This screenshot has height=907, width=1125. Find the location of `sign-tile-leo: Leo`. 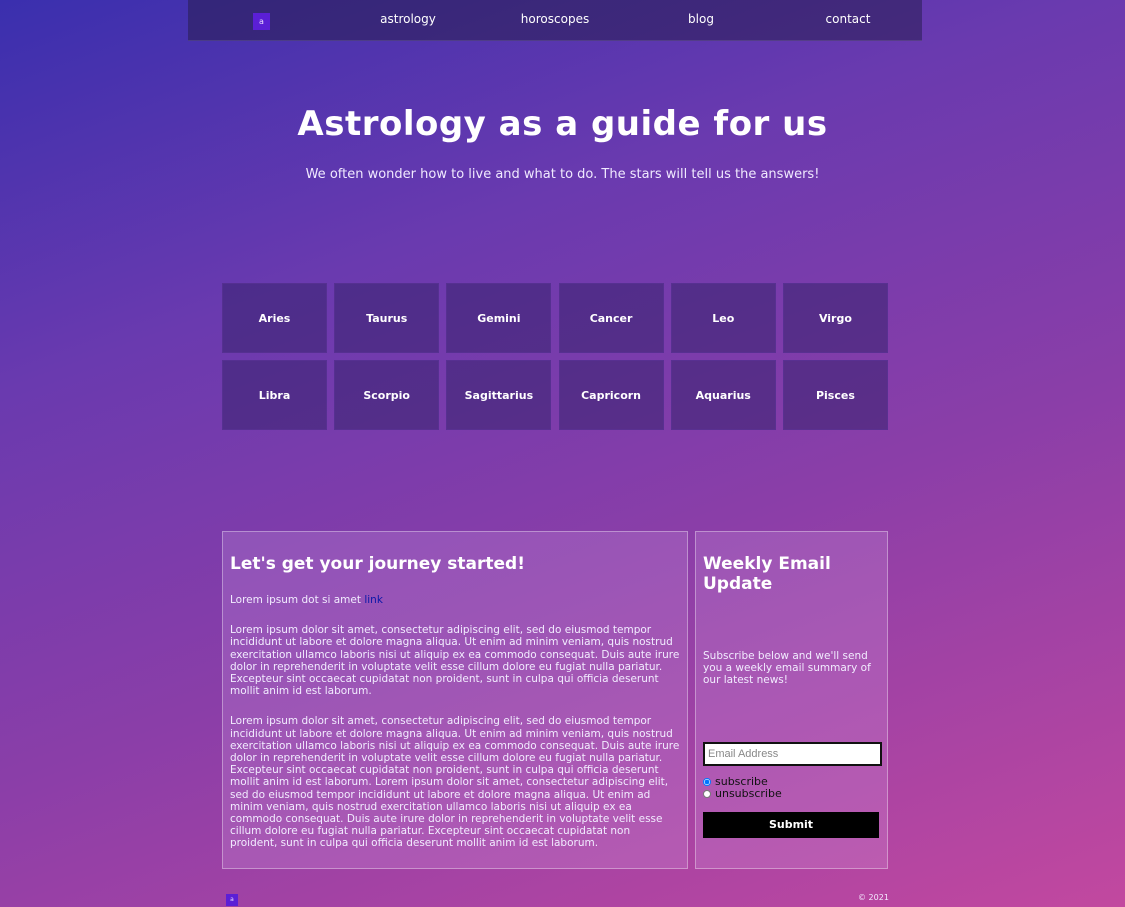

sign-tile-leo: Leo is located at coordinates (723, 318).